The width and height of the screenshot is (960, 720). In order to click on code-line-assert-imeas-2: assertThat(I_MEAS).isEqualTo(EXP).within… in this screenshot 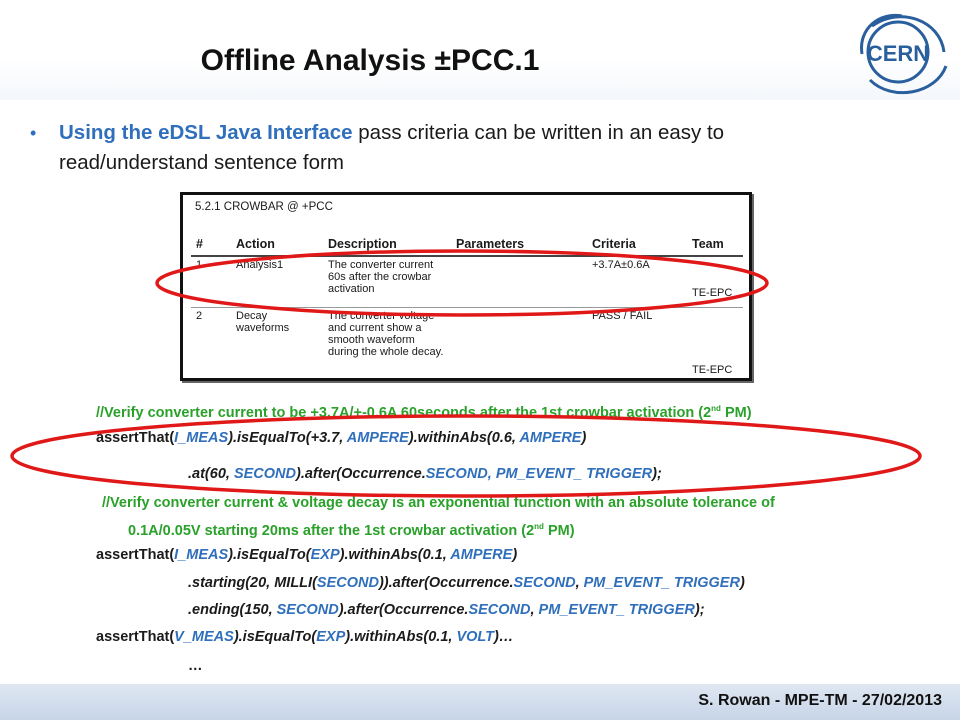, I will do `click(307, 555)`.